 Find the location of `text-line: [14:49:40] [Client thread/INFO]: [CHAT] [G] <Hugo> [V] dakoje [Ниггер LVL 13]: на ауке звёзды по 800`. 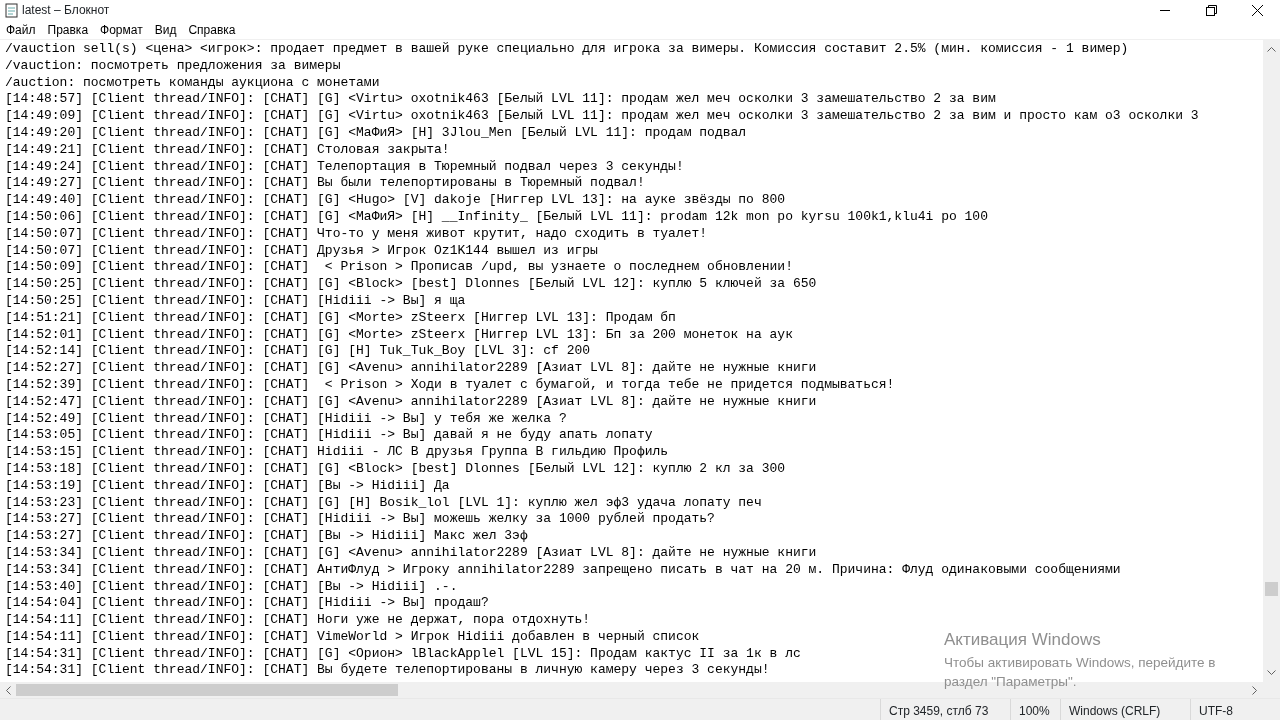

text-line: [14:49:40] [Client thread/INFO]: [CHAT] [G] <Hugo> [V] dakoje [Ниггер LVL 13]: на ауке звёзды по 800 is located at coordinates (395, 200).